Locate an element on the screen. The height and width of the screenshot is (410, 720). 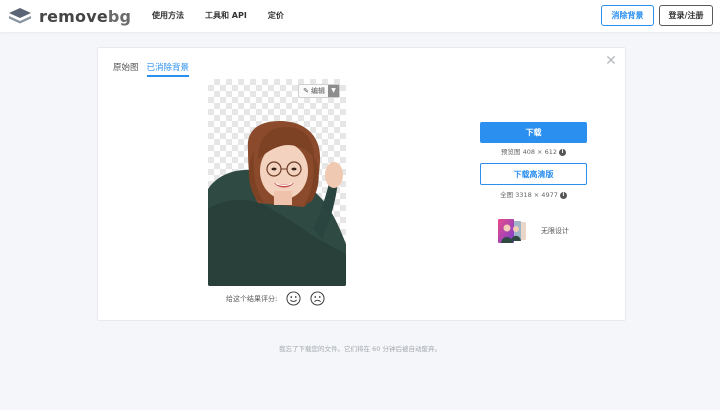
main-nav: 使用方法 工具和 API 定价 is located at coordinates (228, 15).